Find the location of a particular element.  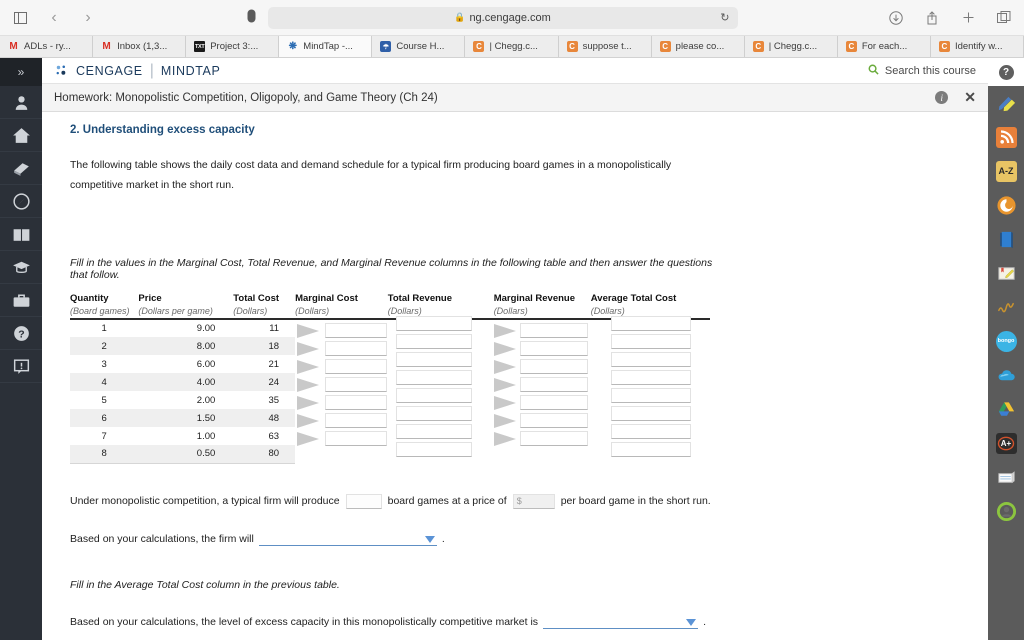

coursehero-icon: ☂ is located at coordinates (386, 46).